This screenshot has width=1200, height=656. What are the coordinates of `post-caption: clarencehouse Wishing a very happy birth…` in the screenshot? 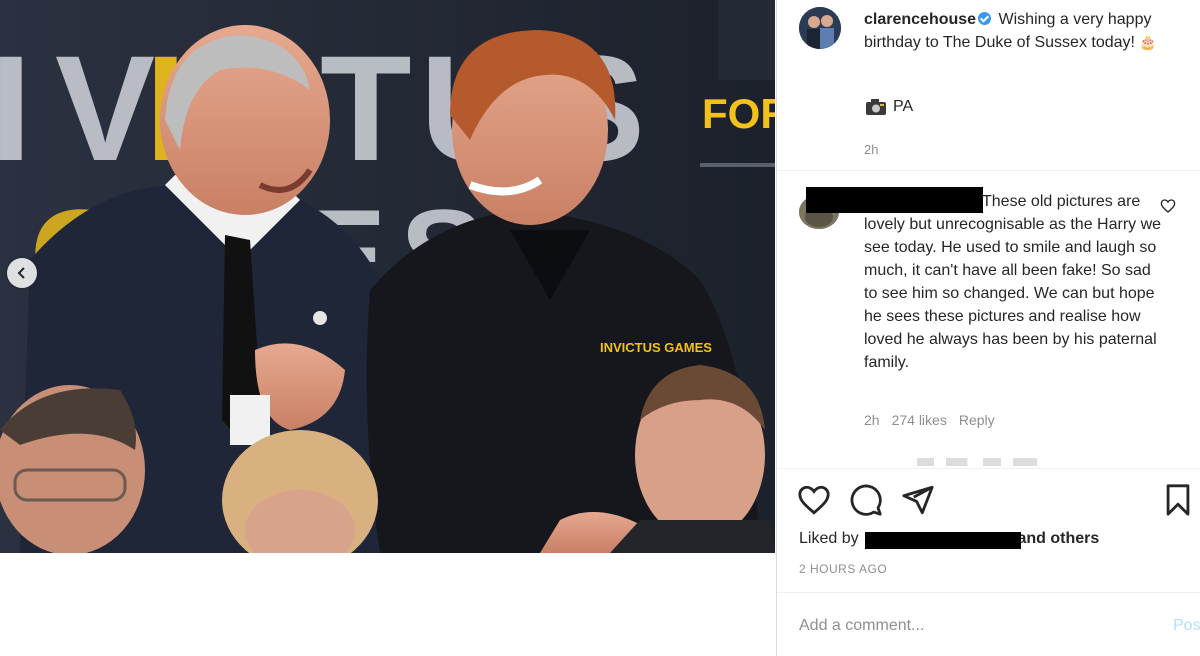 It's located at (1024, 31).